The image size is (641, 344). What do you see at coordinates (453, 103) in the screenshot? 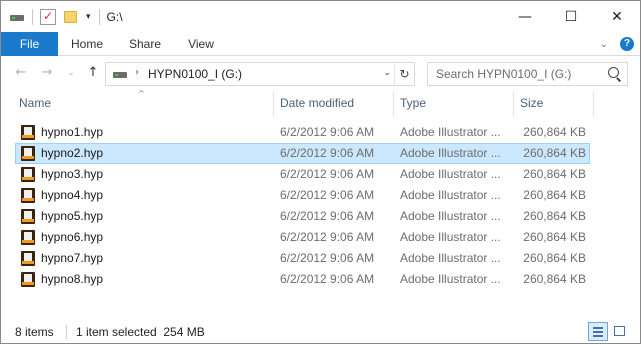
I see `column-type: Type` at bounding box center [453, 103].